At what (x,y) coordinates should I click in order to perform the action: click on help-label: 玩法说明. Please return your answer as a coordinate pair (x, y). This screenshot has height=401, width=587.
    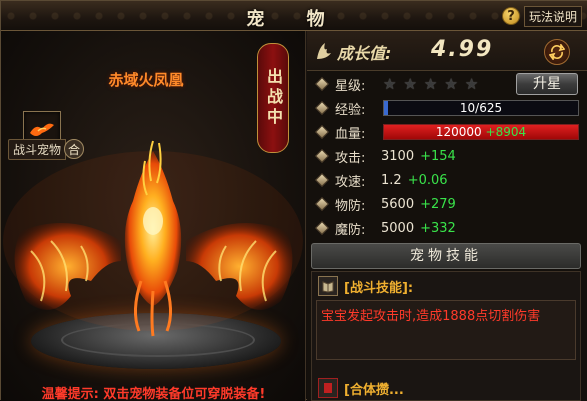
    Looking at the image, I should click on (552, 16).